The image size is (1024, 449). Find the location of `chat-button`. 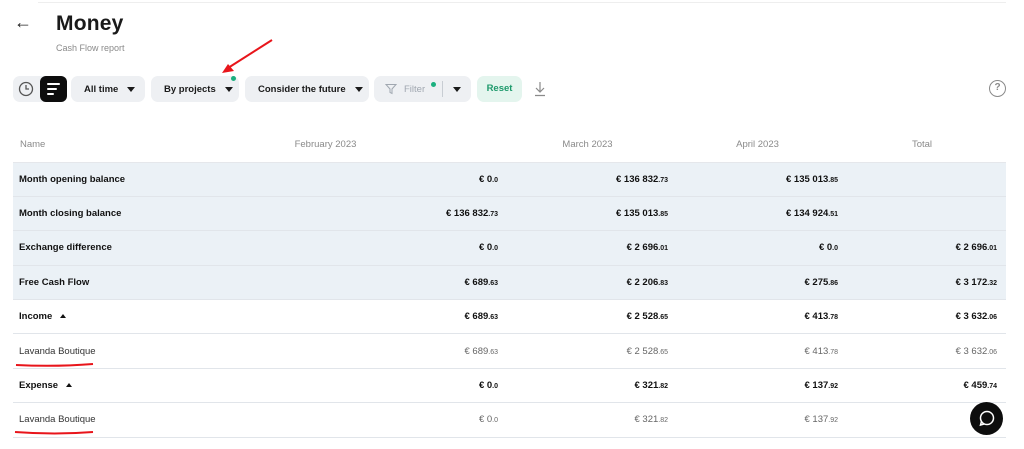

chat-button is located at coordinates (986, 418).